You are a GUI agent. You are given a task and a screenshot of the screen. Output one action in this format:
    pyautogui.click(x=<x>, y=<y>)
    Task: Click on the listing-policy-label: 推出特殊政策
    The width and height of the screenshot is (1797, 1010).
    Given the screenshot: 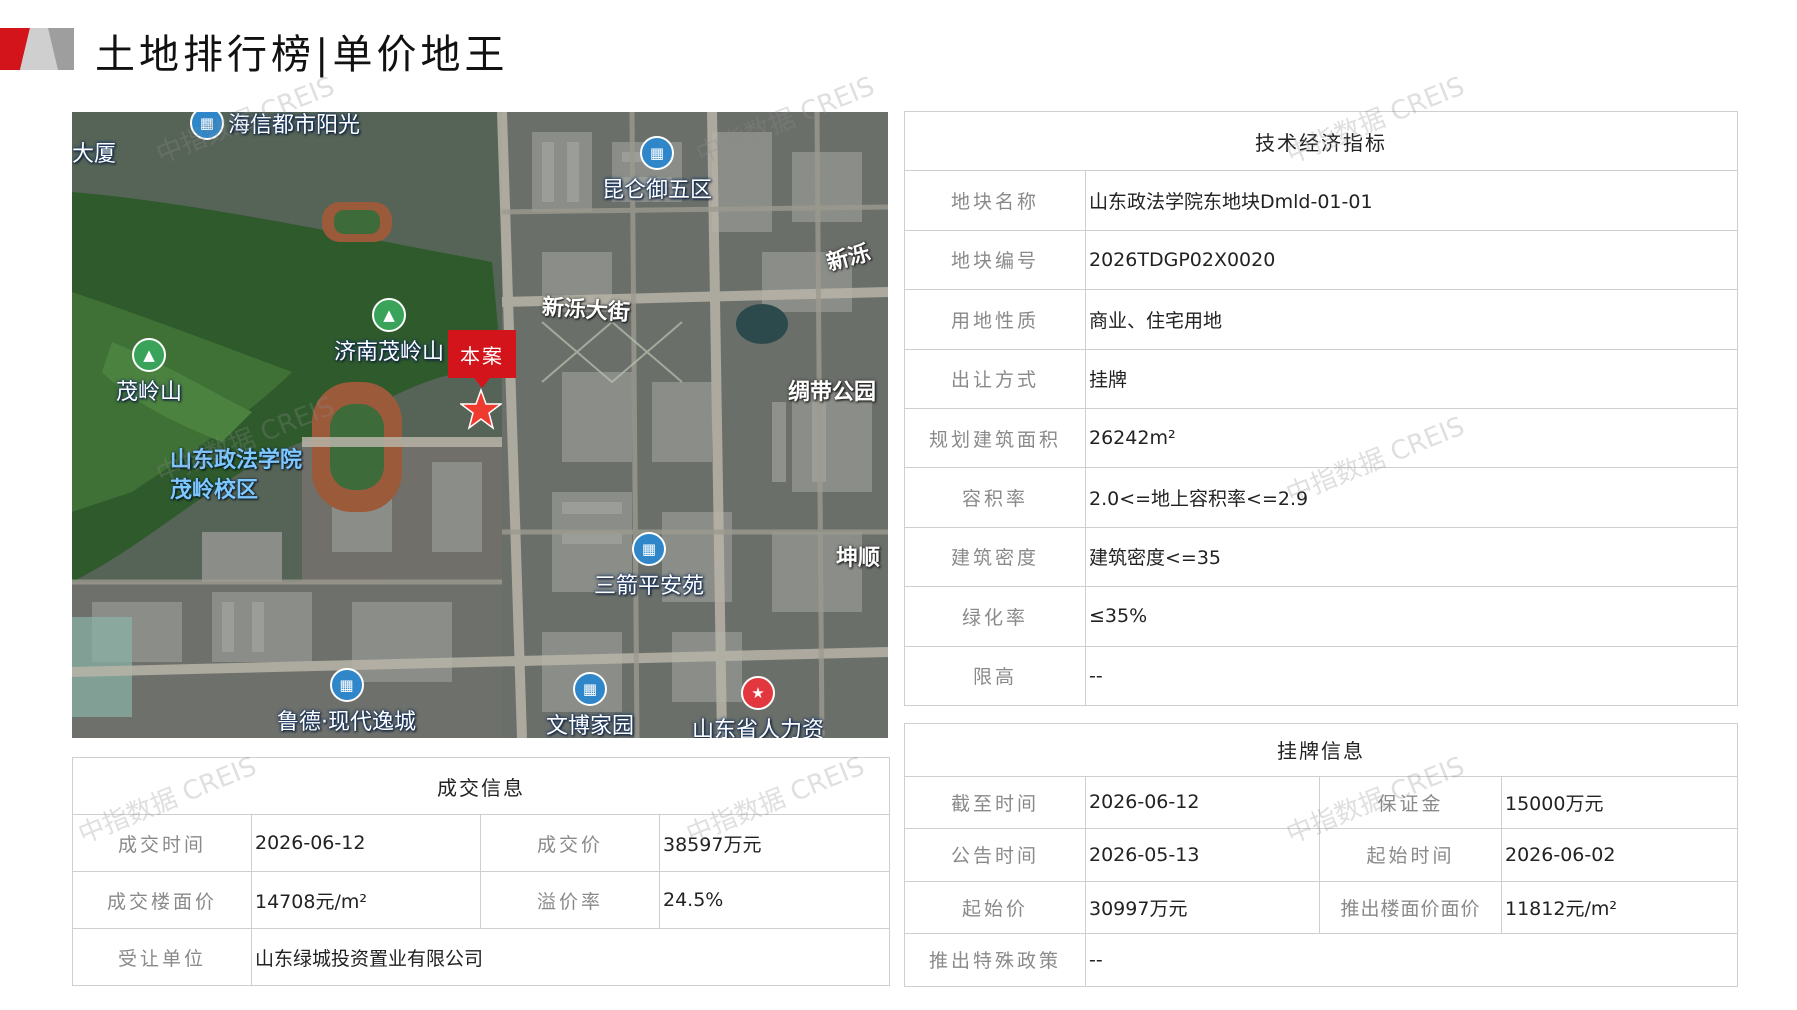 What is the action you would take?
    pyautogui.click(x=995, y=960)
    